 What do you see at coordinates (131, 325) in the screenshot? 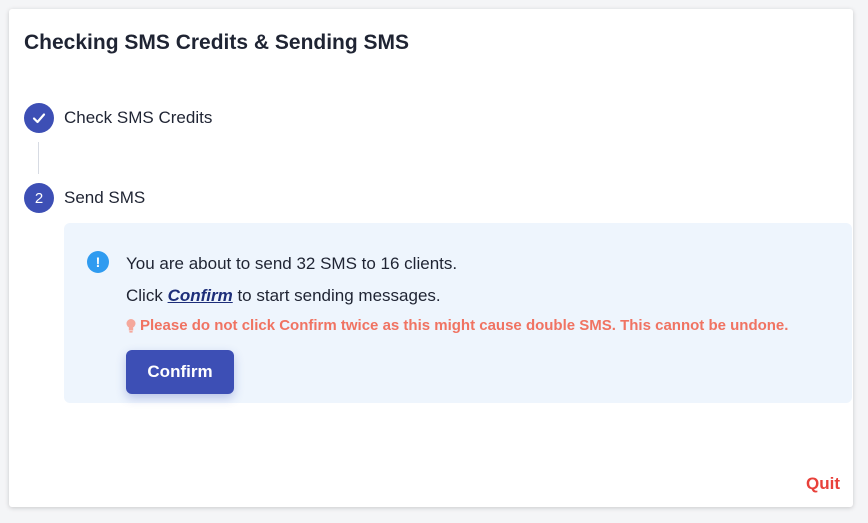
I see `lightbulb-icon` at bounding box center [131, 325].